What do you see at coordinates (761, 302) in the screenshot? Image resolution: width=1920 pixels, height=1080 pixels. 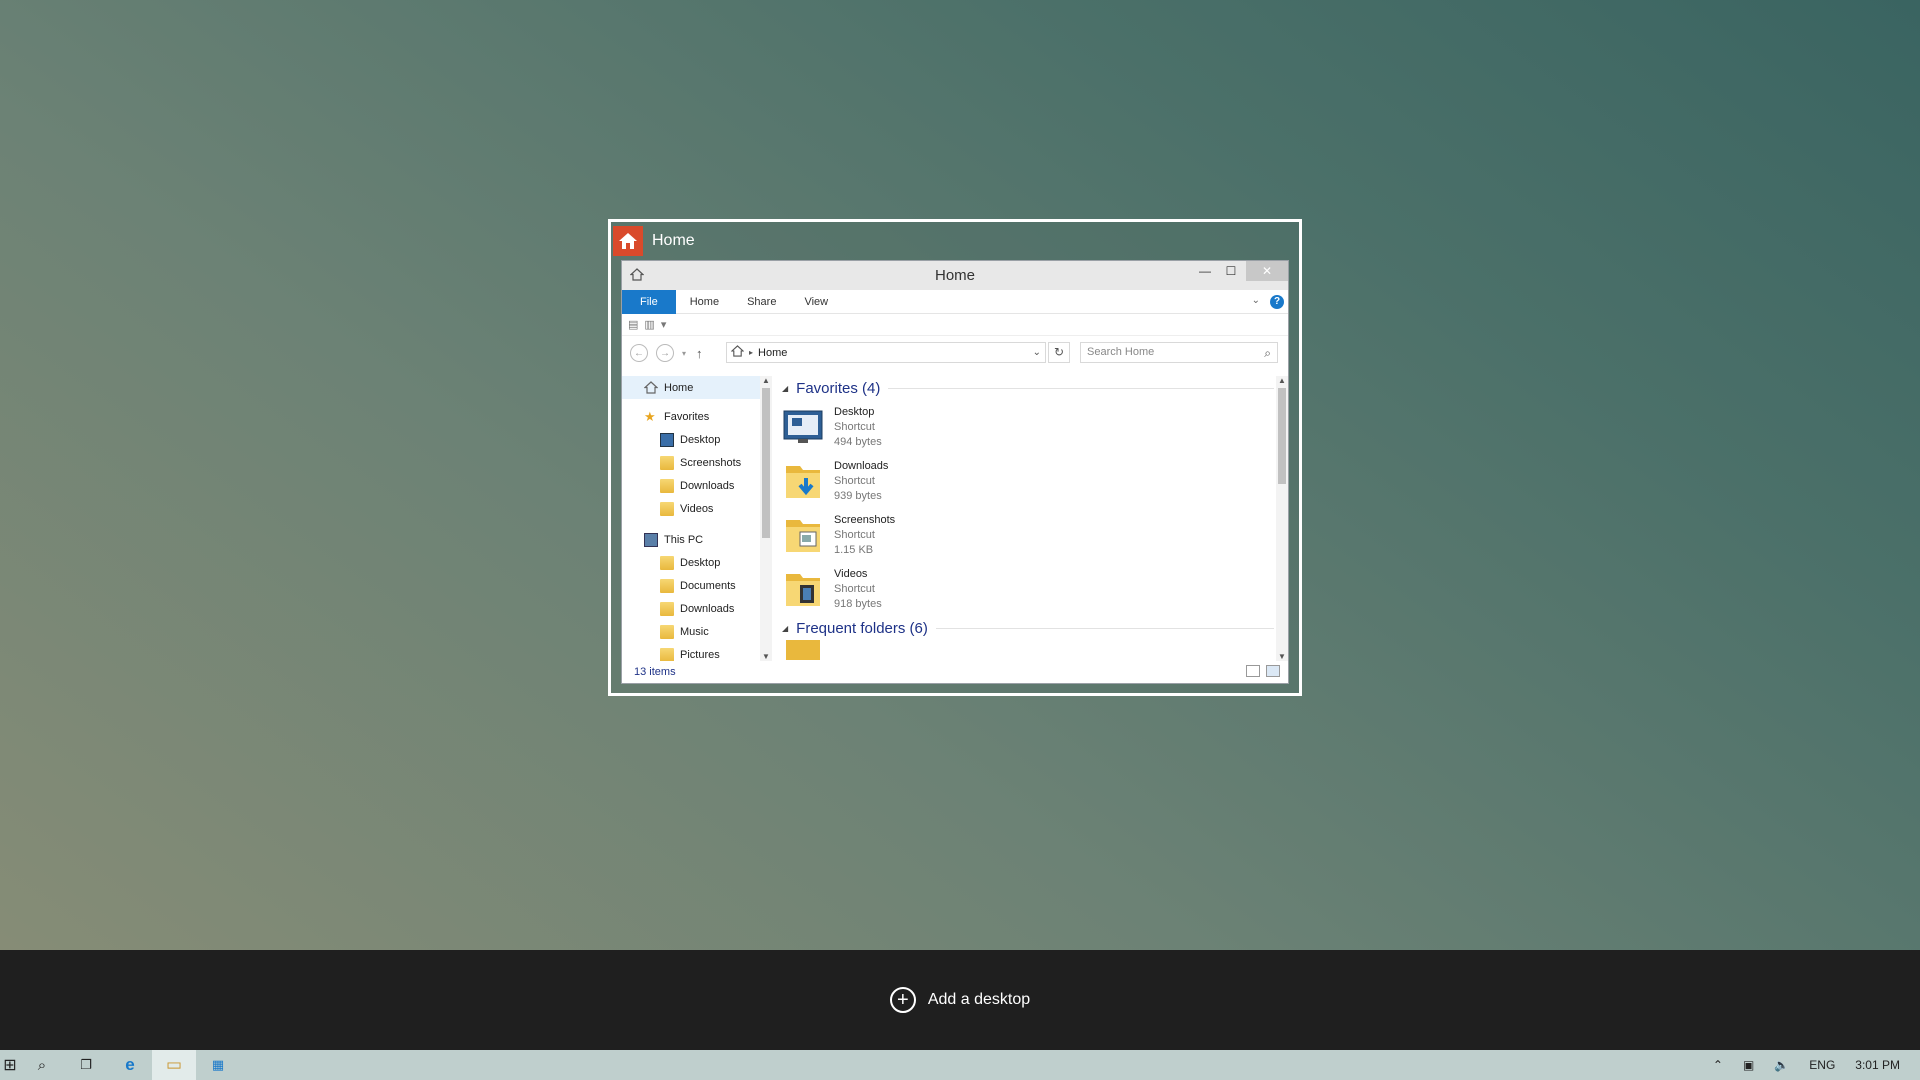 I see `tab-share: Share` at bounding box center [761, 302].